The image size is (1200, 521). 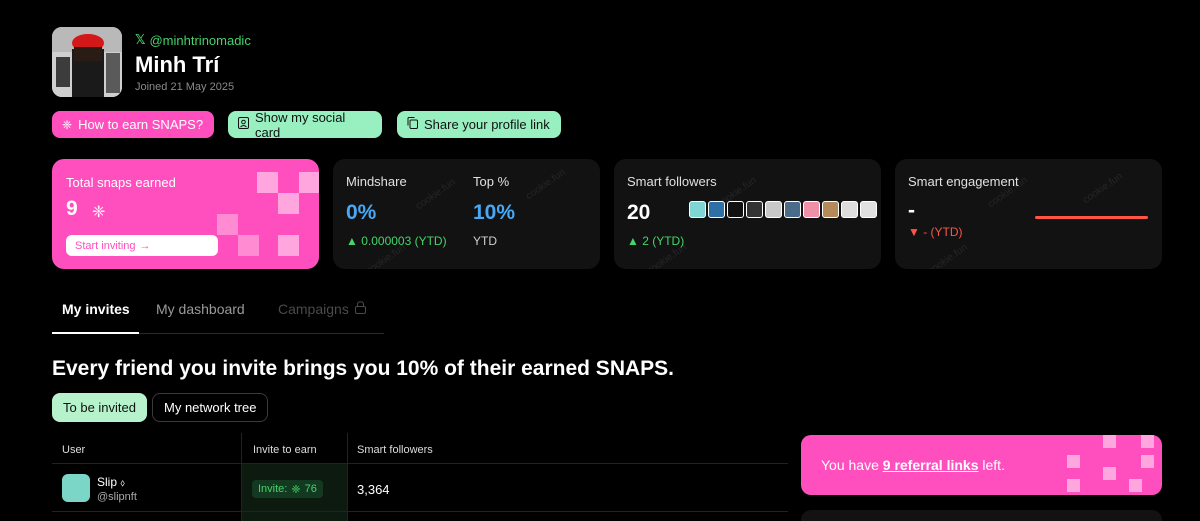 I want to click on arrow-right-icon: →, so click(x=145, y=245).